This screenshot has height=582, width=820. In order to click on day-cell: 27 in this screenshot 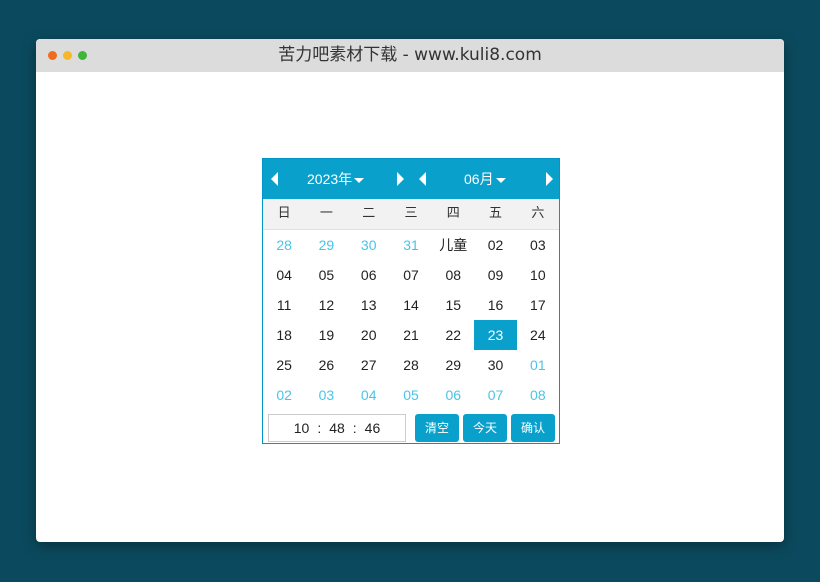, I will do `click(369, 365)`.